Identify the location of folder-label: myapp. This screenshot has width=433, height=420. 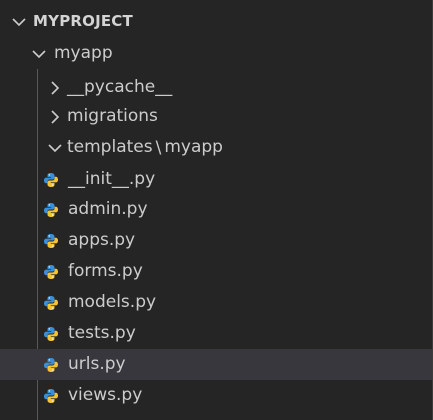
(83, 53).